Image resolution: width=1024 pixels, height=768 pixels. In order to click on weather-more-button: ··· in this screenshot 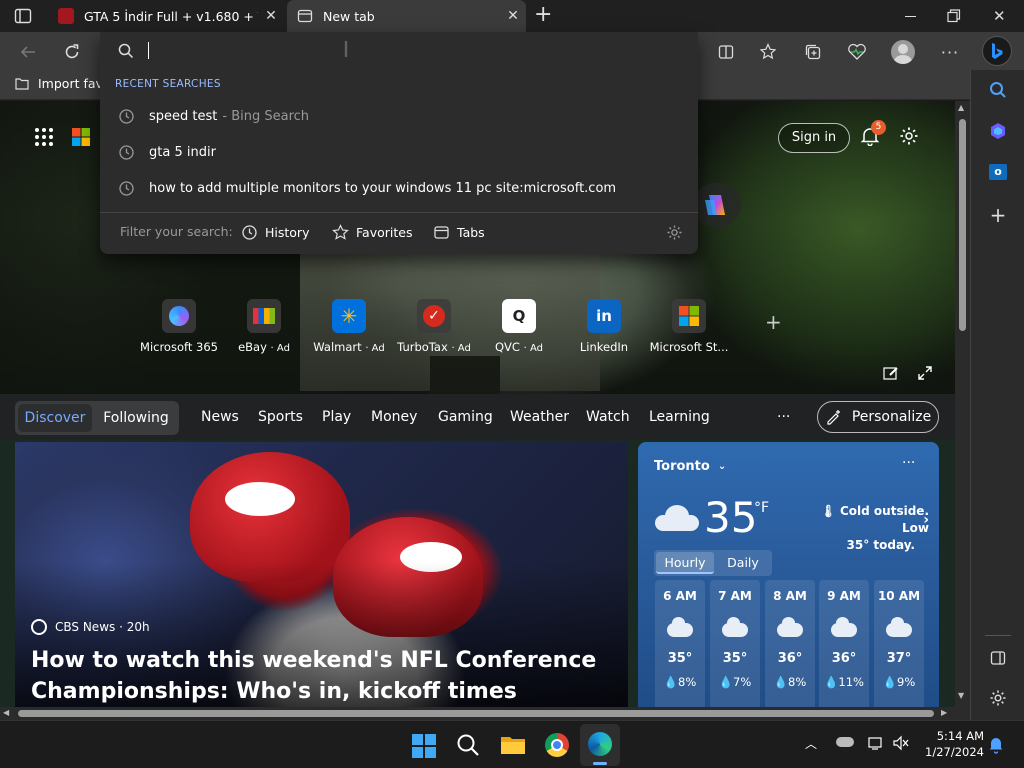, I will do `click(908, 463)`.